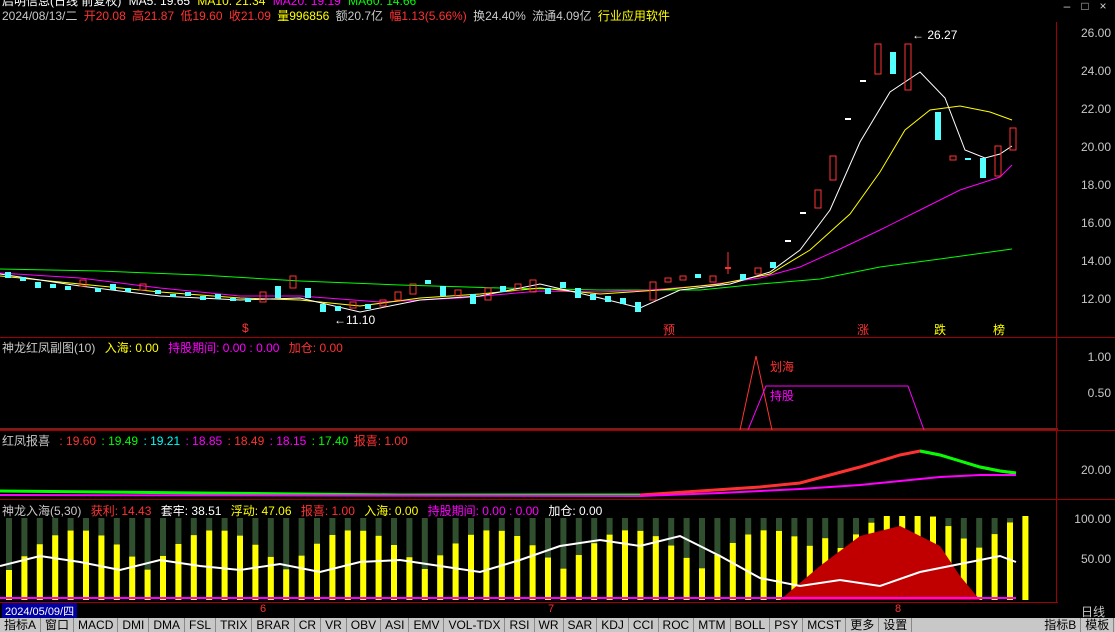 The height and width of the screenshot is (632, 1115). Describe the element at coordinates (677, 625) in the screenshot. I see `tab-item: ROC` at that location.